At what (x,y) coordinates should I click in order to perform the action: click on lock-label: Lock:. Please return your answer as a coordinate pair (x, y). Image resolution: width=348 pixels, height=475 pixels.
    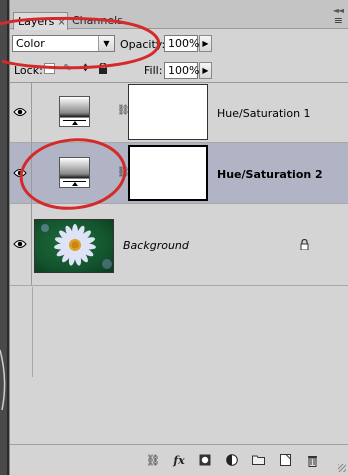
    Looking at the image, I should click on (28, 70).